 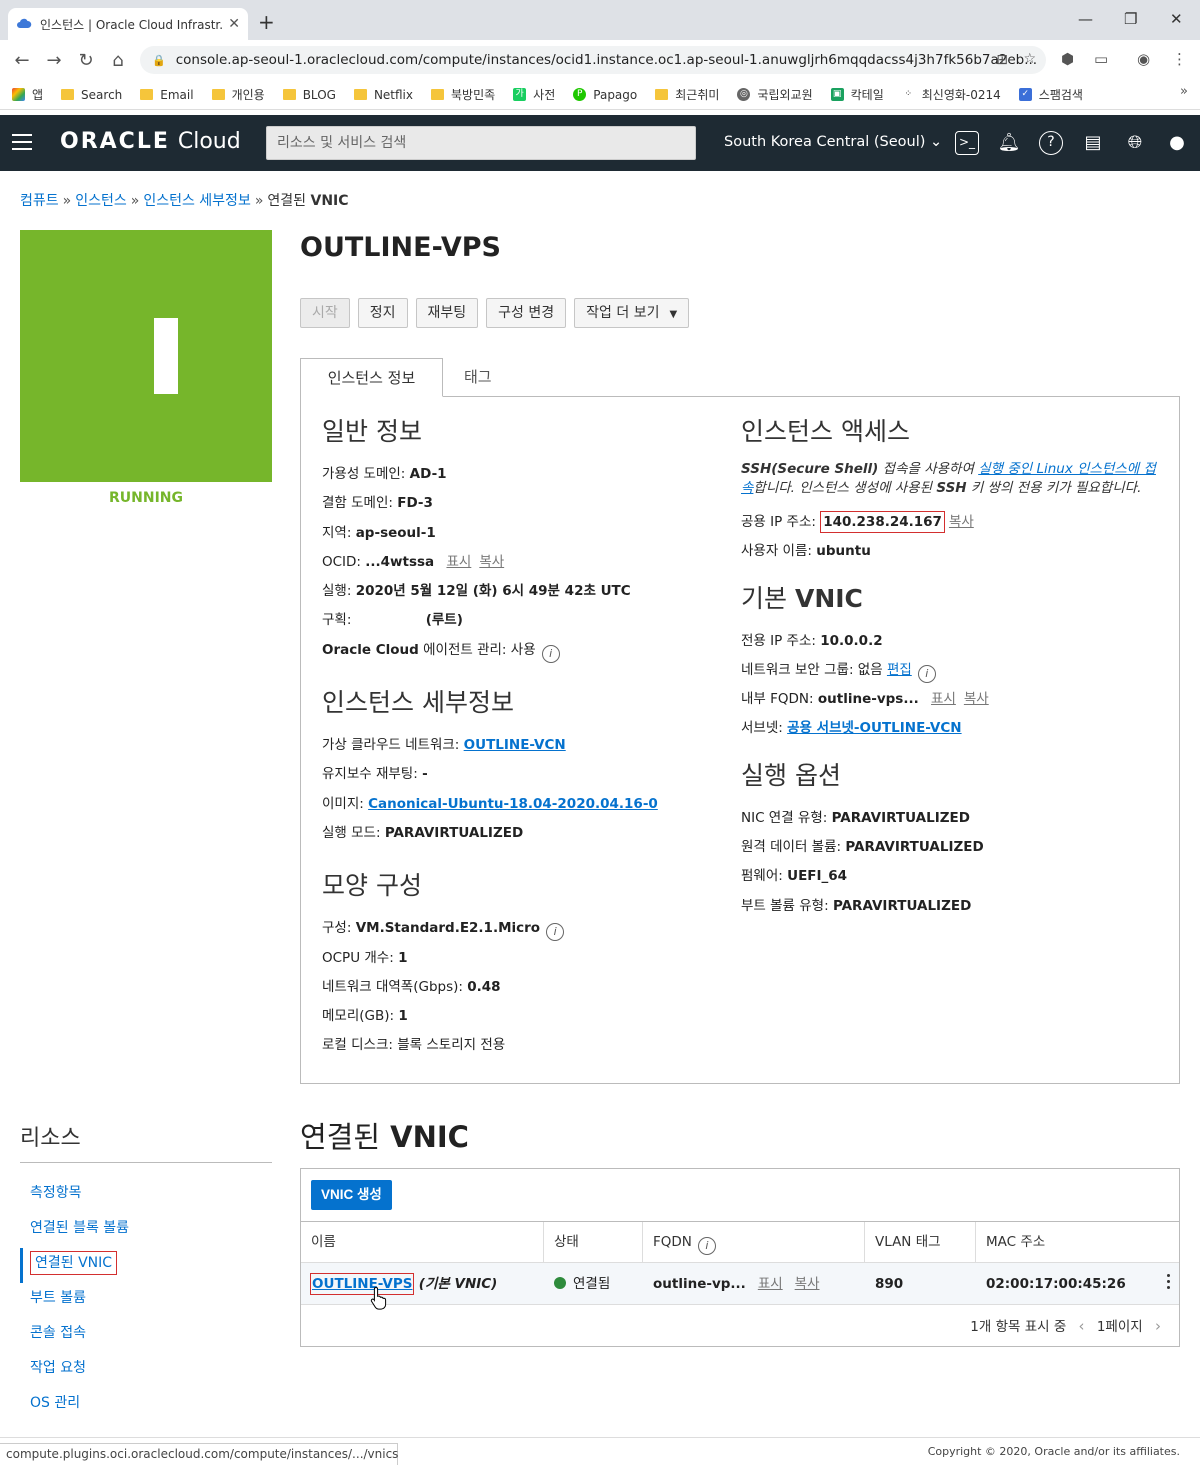 What do you see at coordinates (754, 1242) in the screenshot?
I see `col-fqdn: FQDN i` at bounding box center [754, 1242].